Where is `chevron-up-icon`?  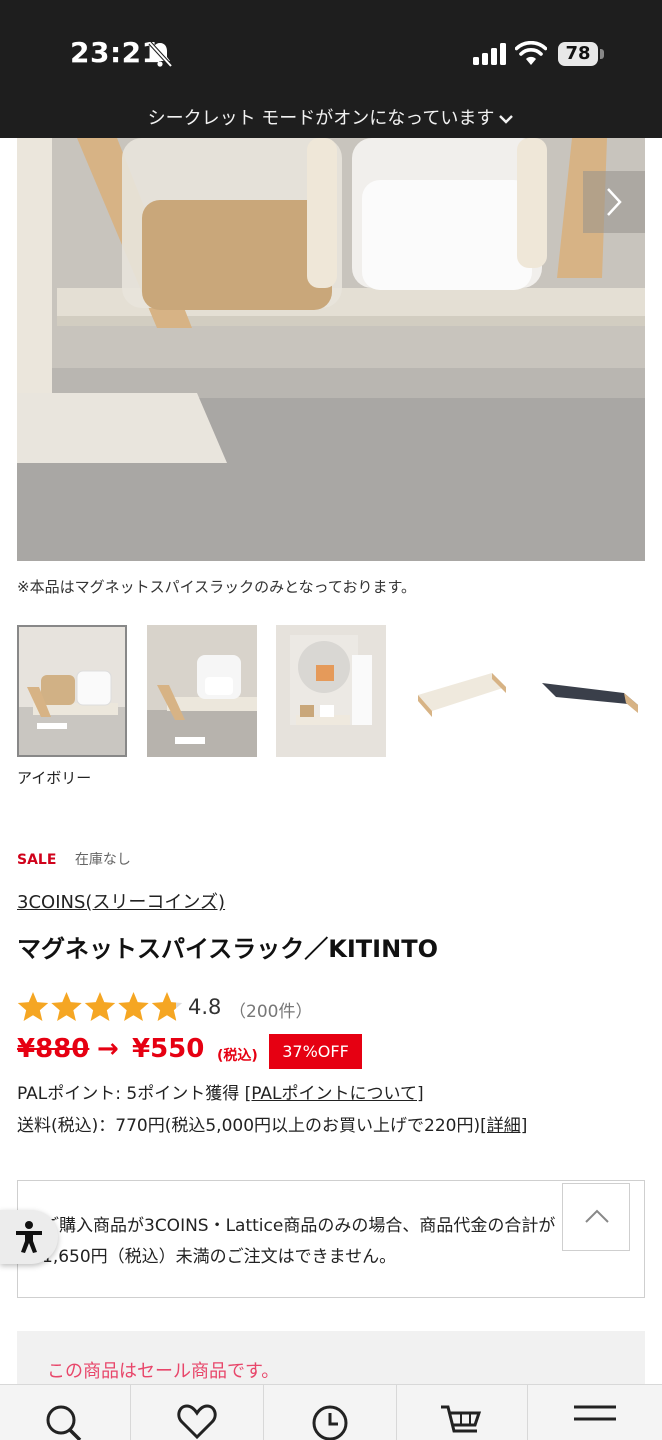
chevron-up-icon is located at coordinates (597, 1216).